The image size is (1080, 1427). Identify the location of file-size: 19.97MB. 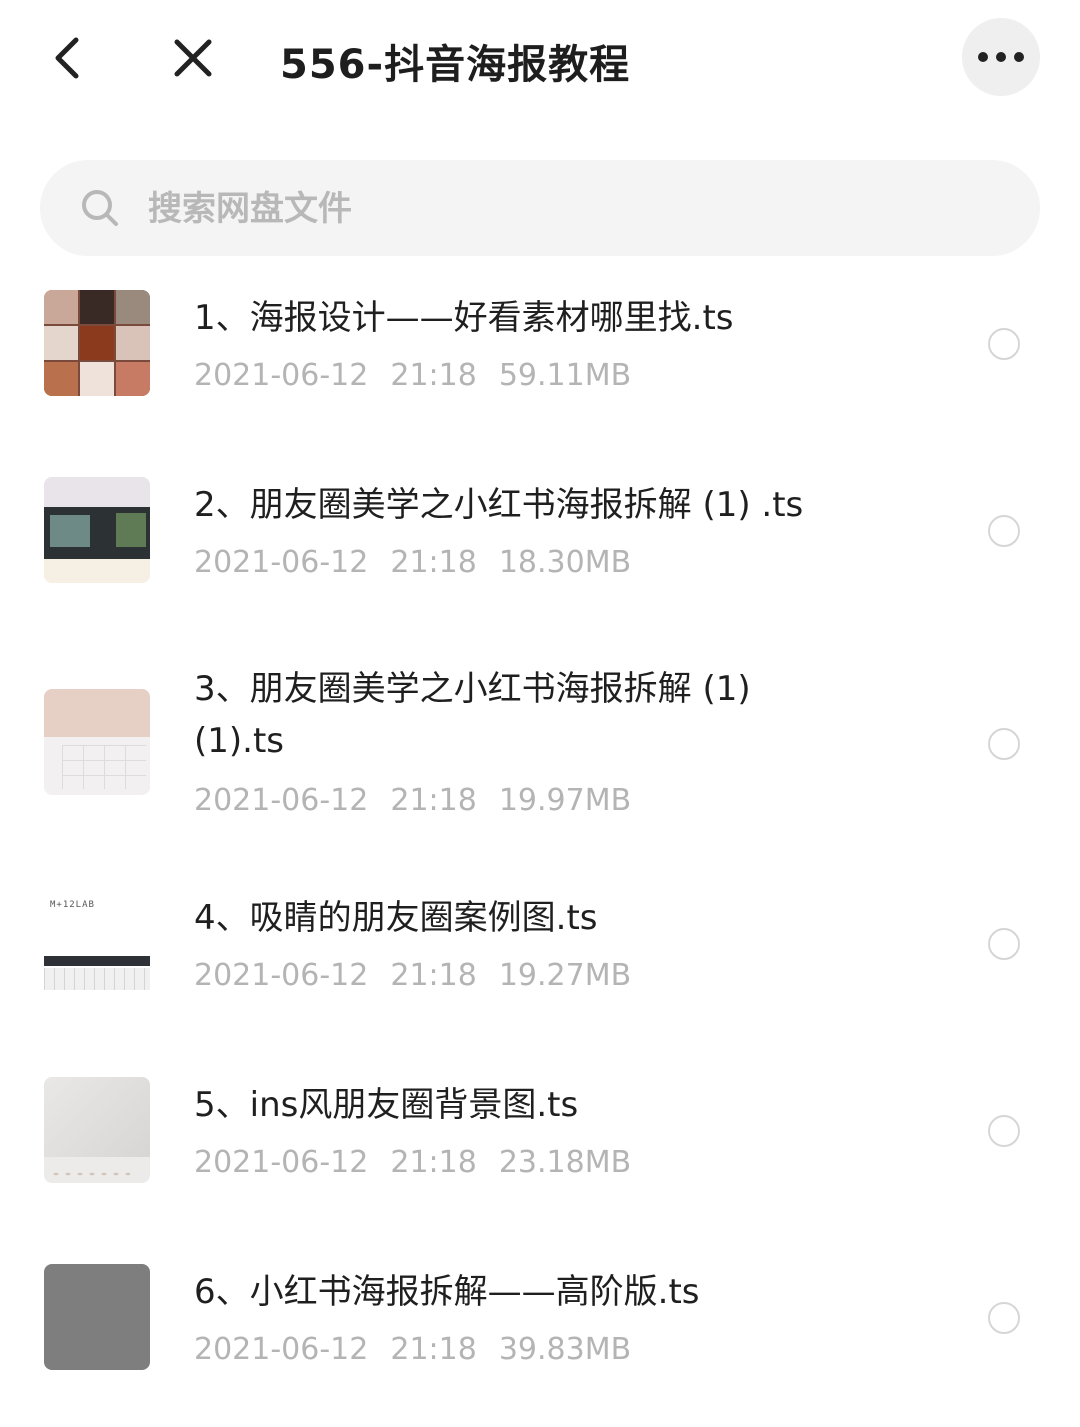
(565, 800).